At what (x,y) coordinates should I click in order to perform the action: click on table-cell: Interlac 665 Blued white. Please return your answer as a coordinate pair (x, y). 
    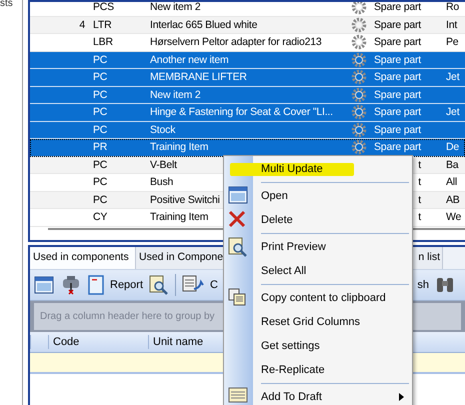
    Looking at the image, I should click on (204, 24).